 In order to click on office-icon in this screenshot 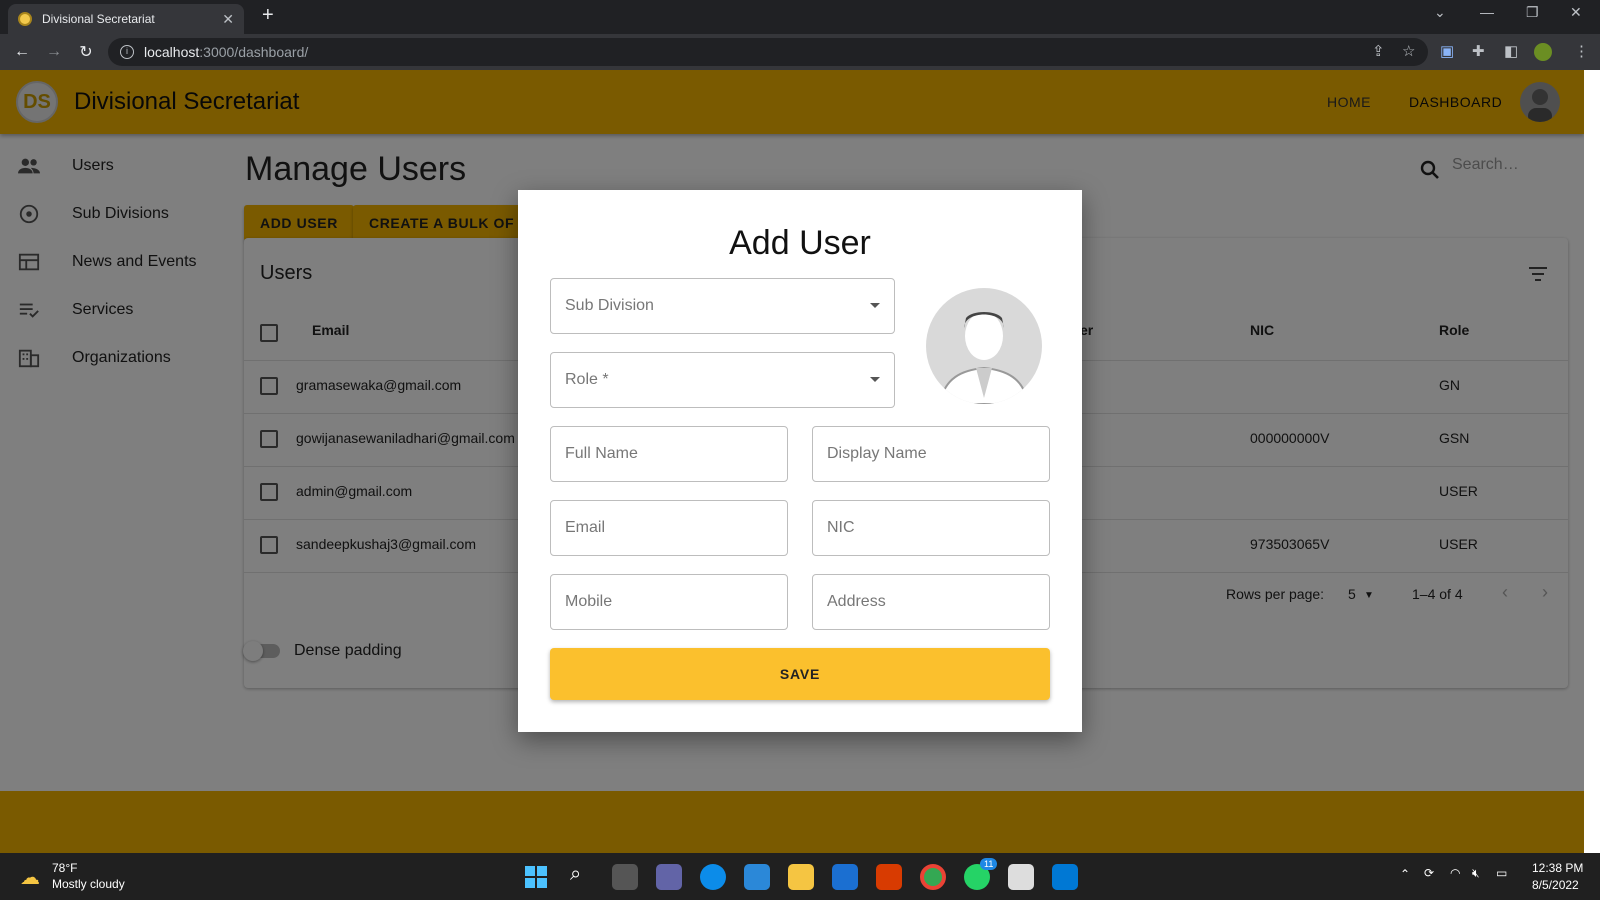, I will do `click(889, 877)`.